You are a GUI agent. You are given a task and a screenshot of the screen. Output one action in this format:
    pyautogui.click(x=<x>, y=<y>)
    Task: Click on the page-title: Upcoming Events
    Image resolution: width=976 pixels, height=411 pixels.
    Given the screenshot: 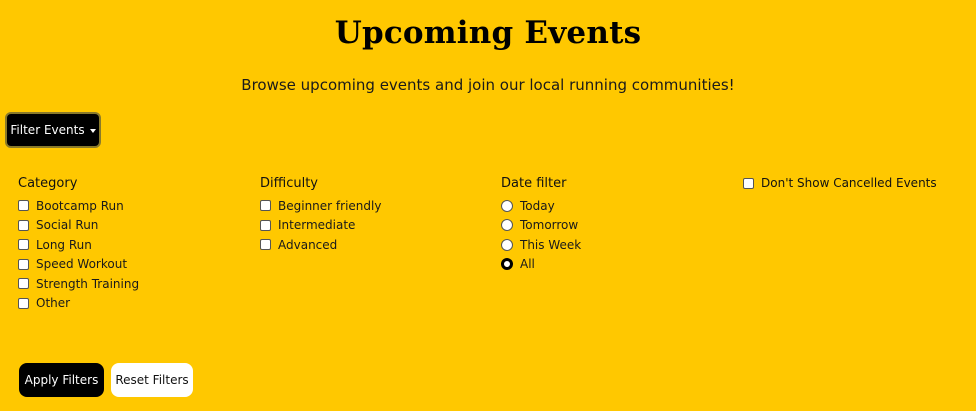 What is the action you would take?
    pyautogui.click(x=488, y=33)
    